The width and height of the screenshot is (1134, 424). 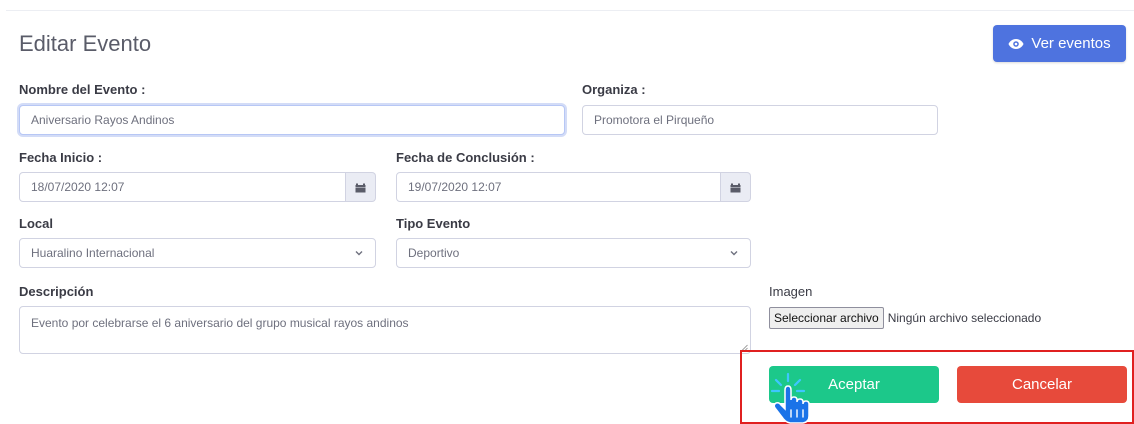 I want to click on click-pointer-icon, so click(x=790, y=398).